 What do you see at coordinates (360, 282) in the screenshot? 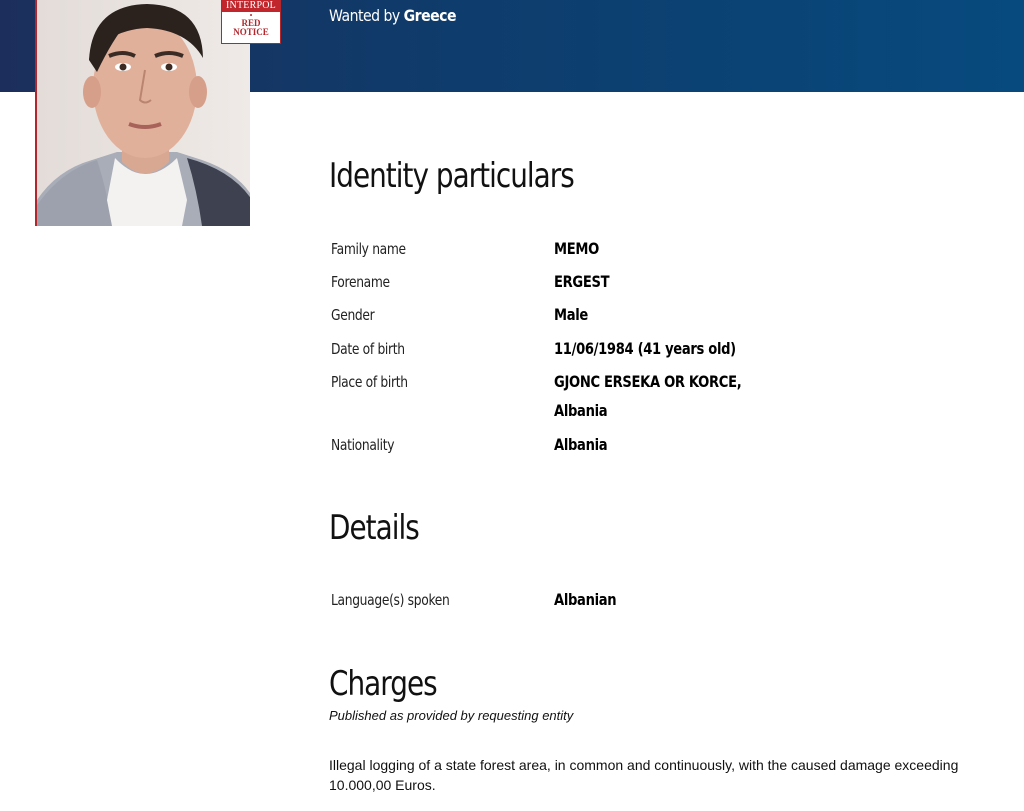
I see `label-forename: Forename` at bounding box center [360, 282].